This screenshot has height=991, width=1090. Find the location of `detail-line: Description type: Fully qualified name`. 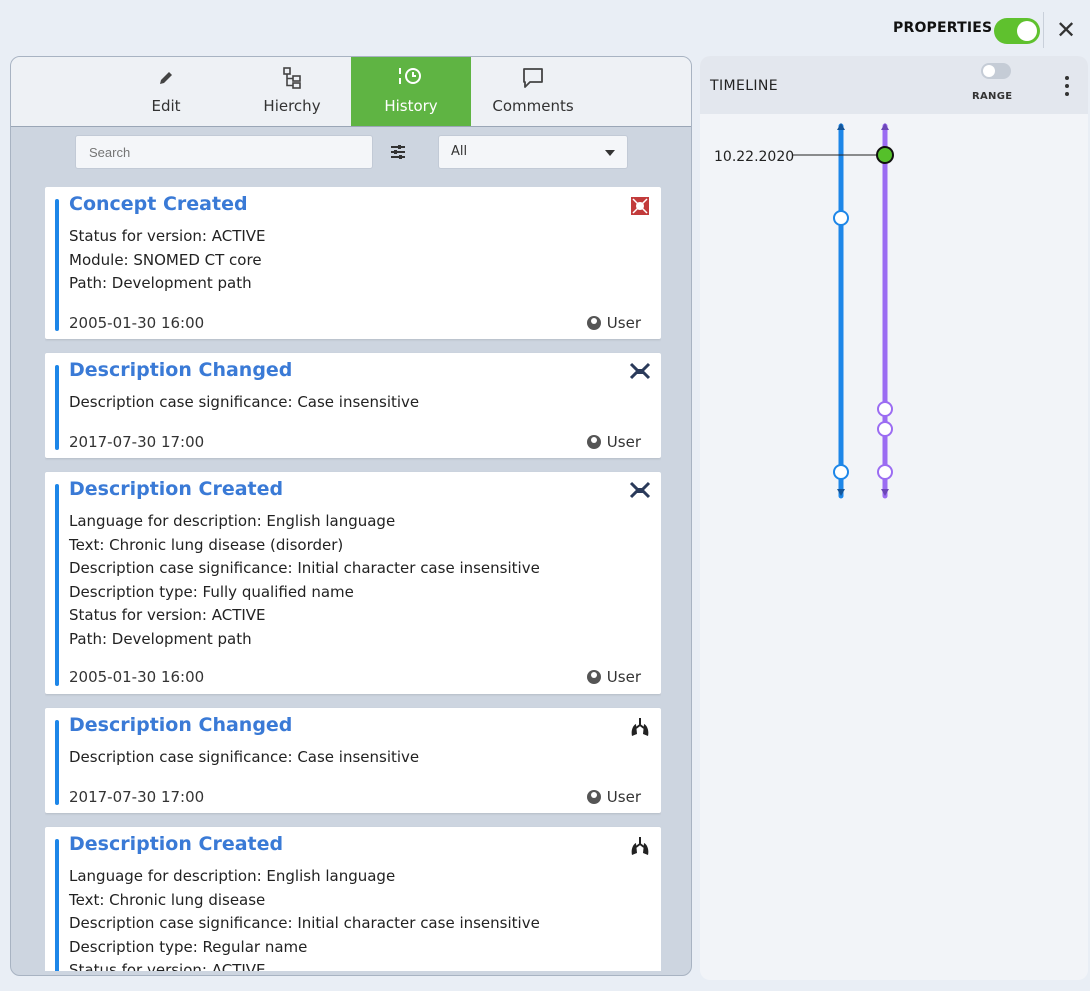

detail-line: Description type: Fully qualified name is located at coordinates (211, 591).